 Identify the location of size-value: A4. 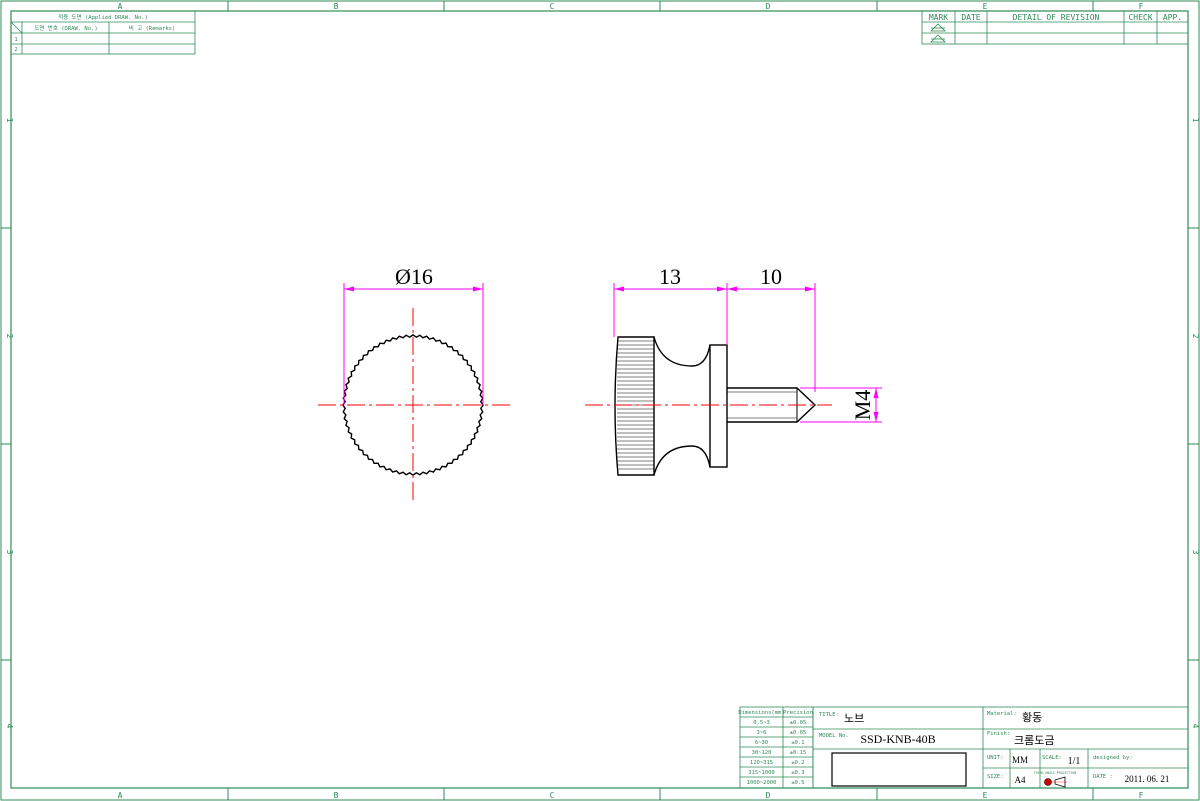
(1020, 780).